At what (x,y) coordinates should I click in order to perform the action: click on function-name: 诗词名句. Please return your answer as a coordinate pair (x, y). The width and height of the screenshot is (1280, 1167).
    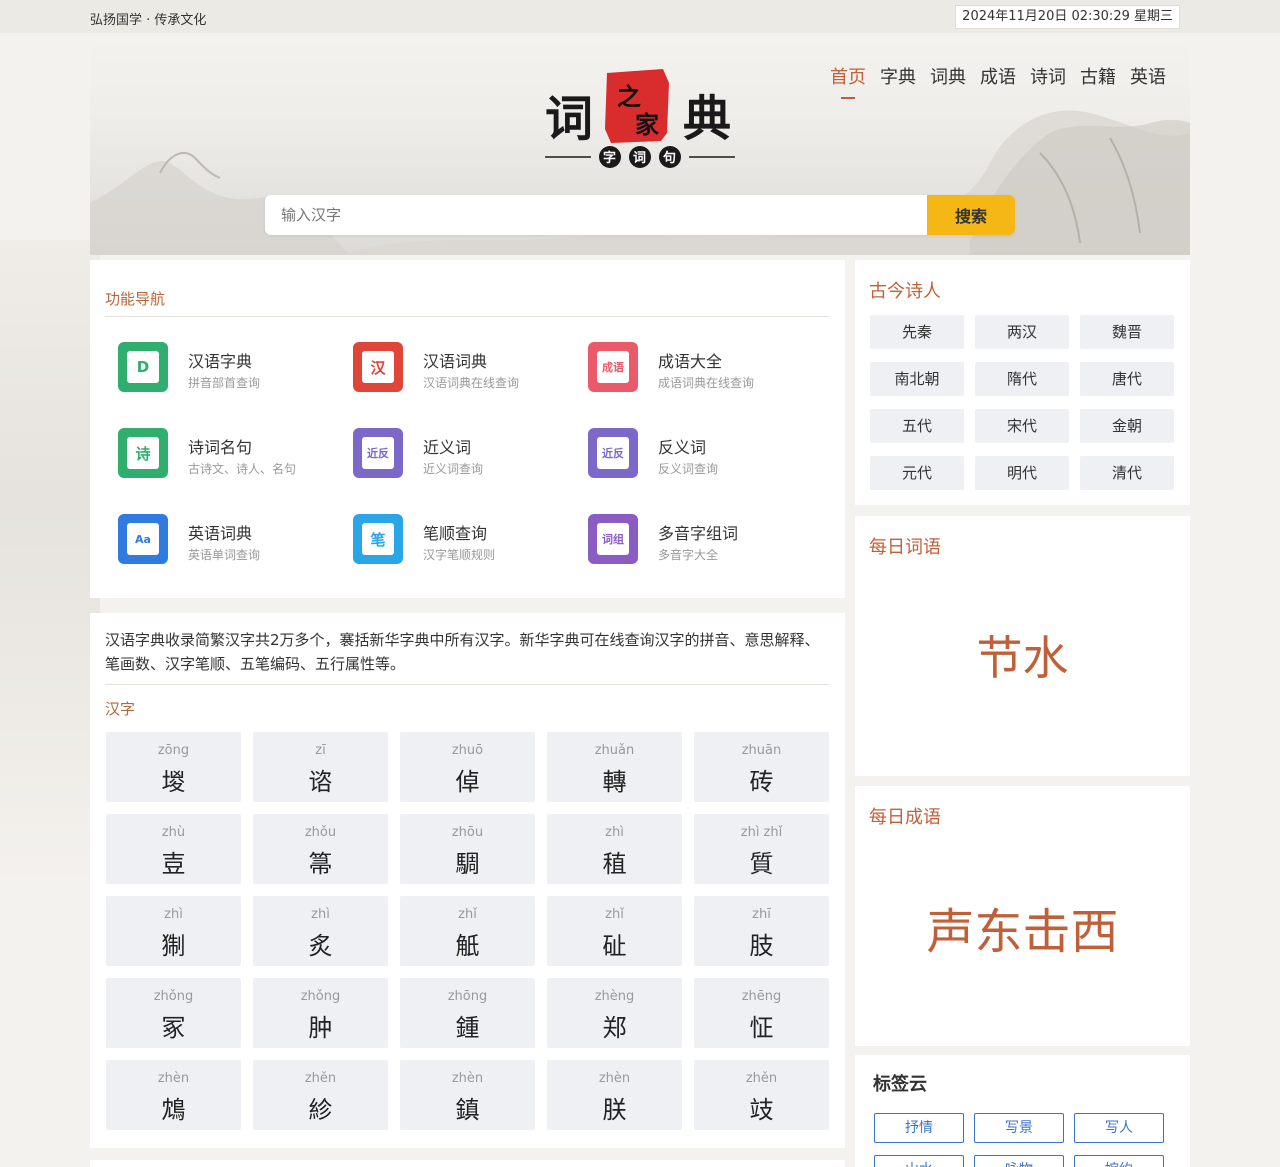
    Looking at the image, I should click on (220, 447).